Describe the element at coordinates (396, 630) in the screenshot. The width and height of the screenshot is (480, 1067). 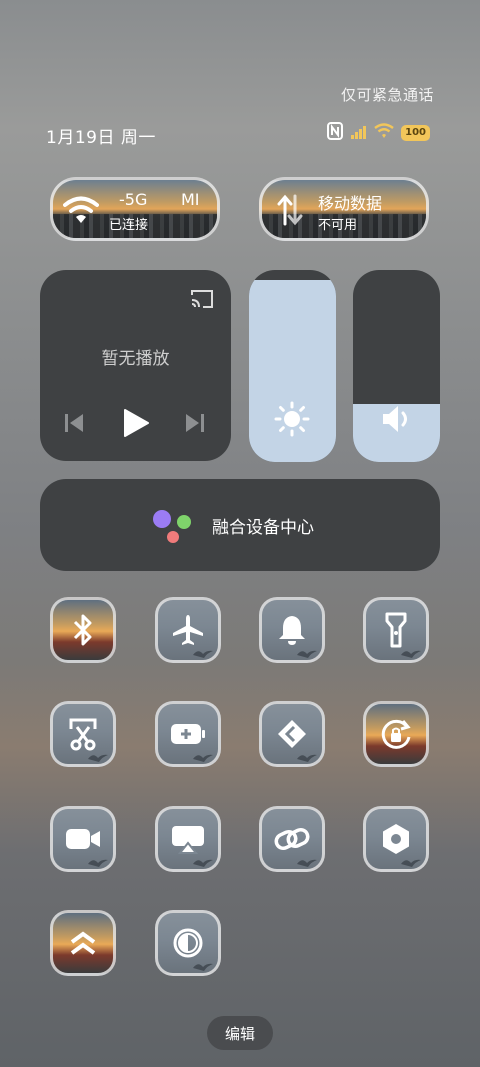
I see `flashlight-tile` at that location.